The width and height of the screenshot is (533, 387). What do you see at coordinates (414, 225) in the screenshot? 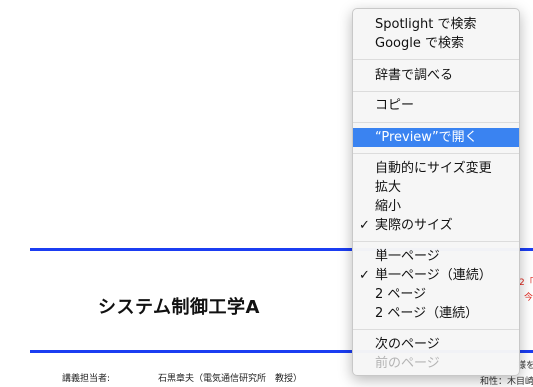
I see `menu-item-label: 実際のサイズ` at bounding box center [414, 225].